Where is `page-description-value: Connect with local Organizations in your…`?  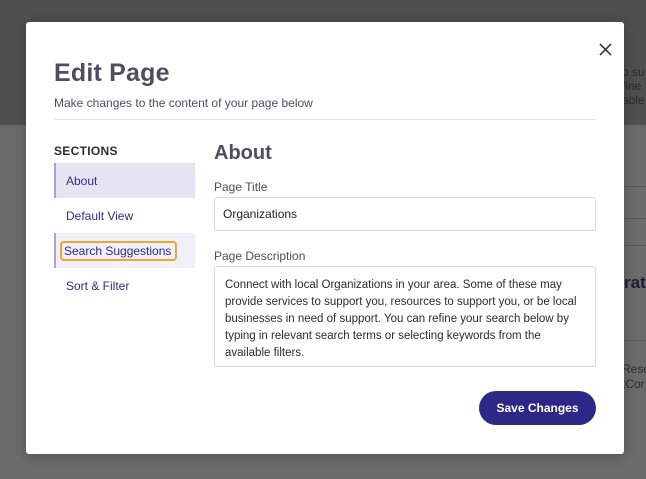
page-description-value: Connect with local Organizations in your… is located at coordinates (401, 319).